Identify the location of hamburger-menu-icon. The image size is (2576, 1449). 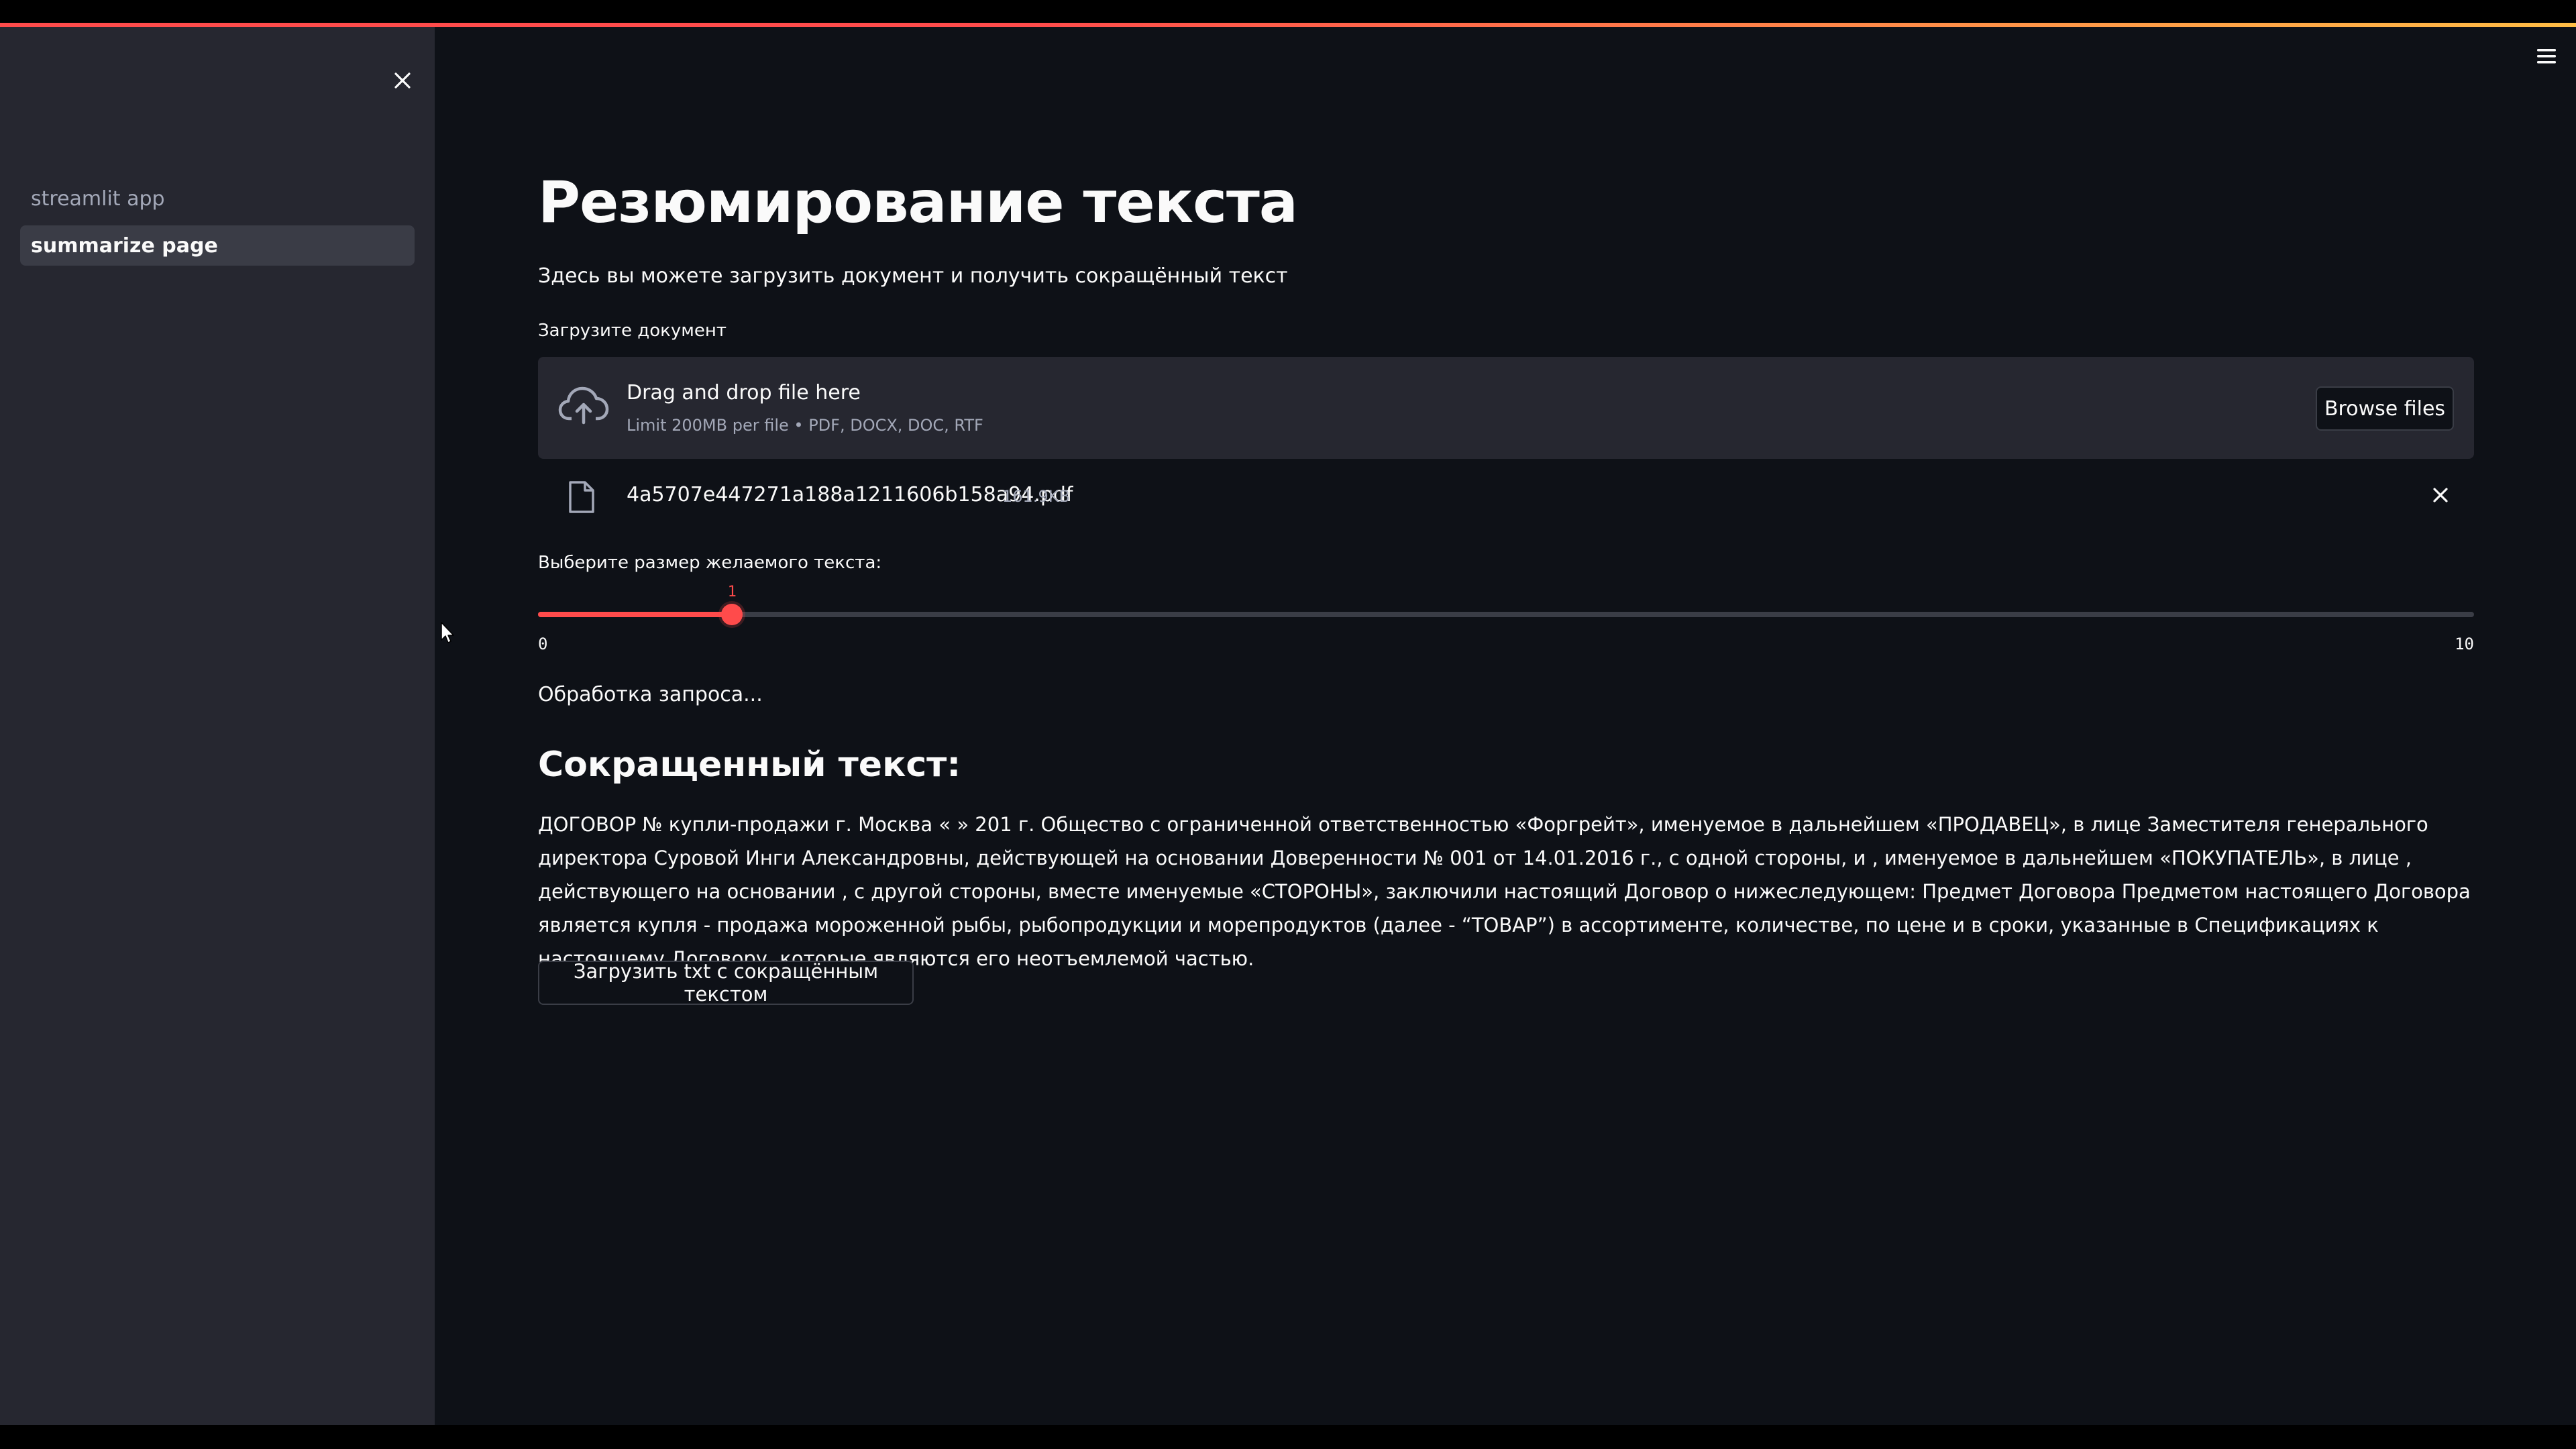
(2546, 56).